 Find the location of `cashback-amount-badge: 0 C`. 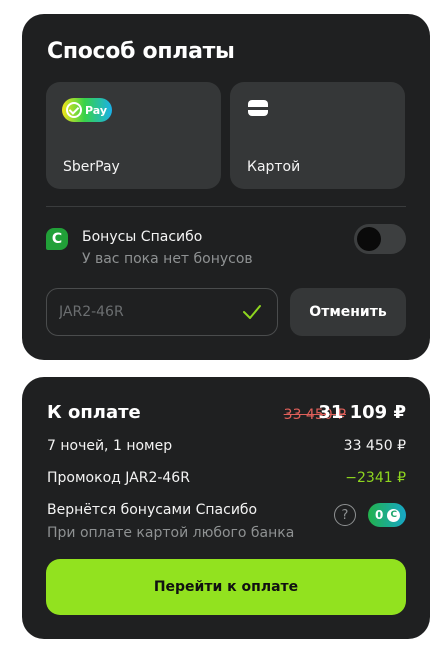

cashback-amount-badge: 0 C is located at coordinates (387, 515).